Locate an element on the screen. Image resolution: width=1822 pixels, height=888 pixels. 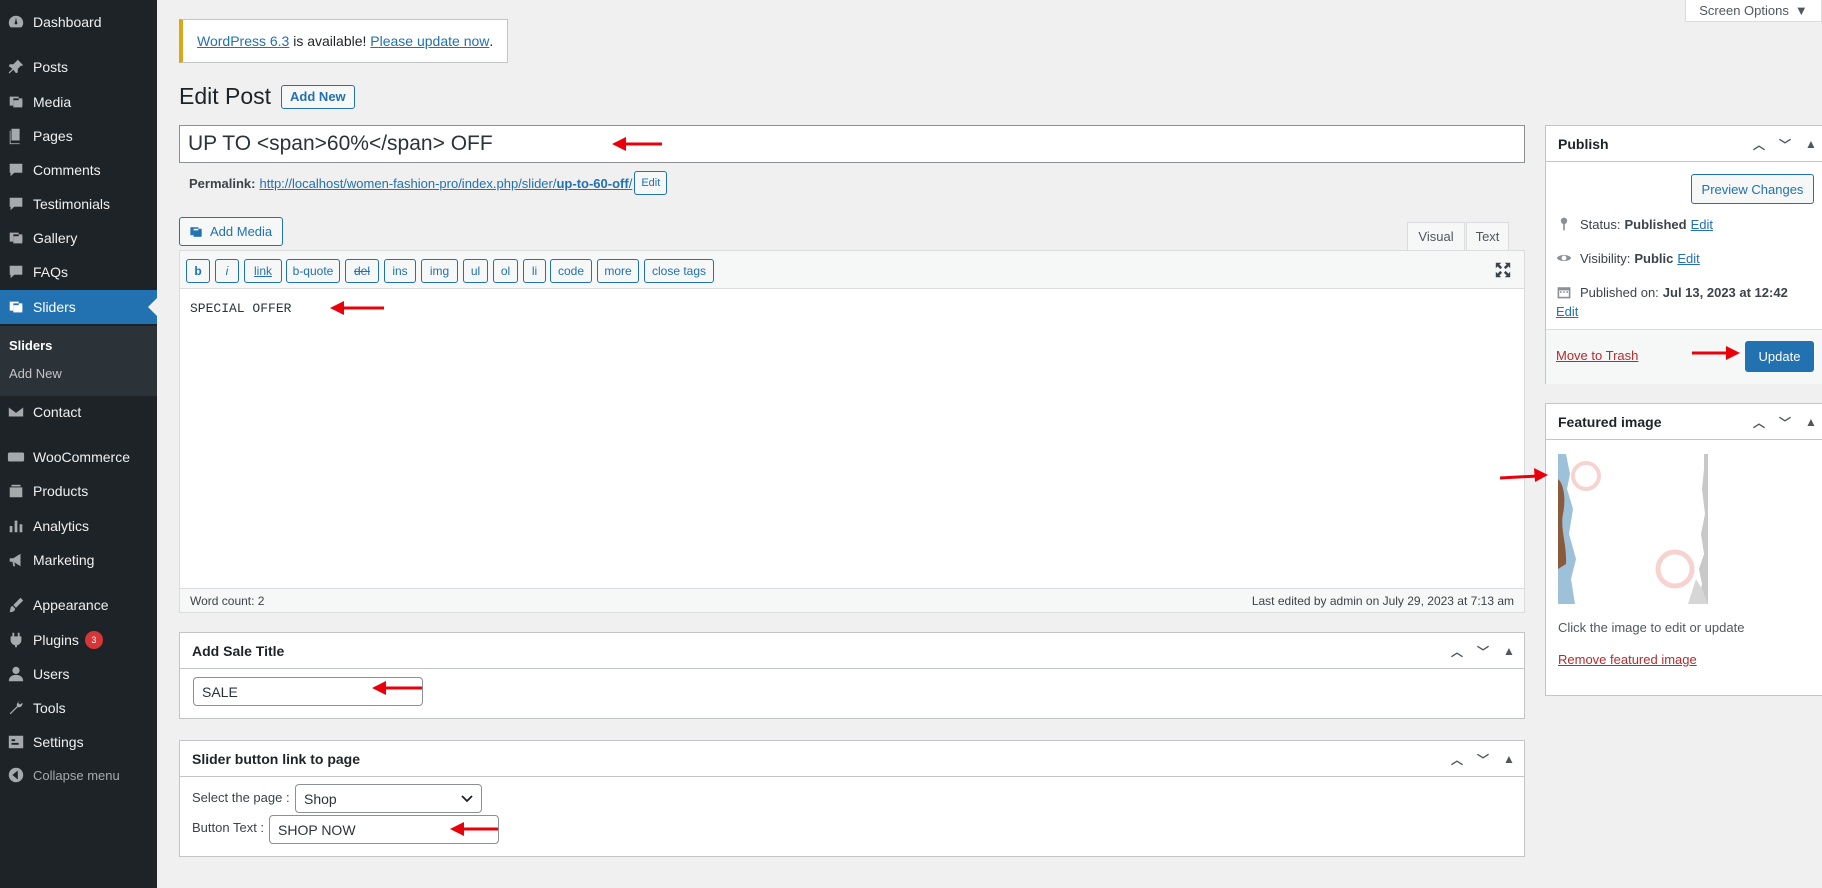
menu-testimonials: Testimonials is located at coordinates (78, 204).